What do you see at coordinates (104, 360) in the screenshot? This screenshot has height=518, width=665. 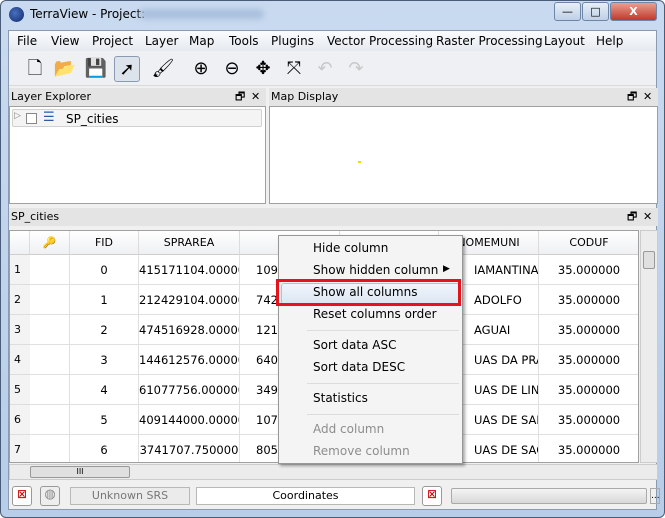 I see `table-cell: 3` at bounding box center [104, 360].